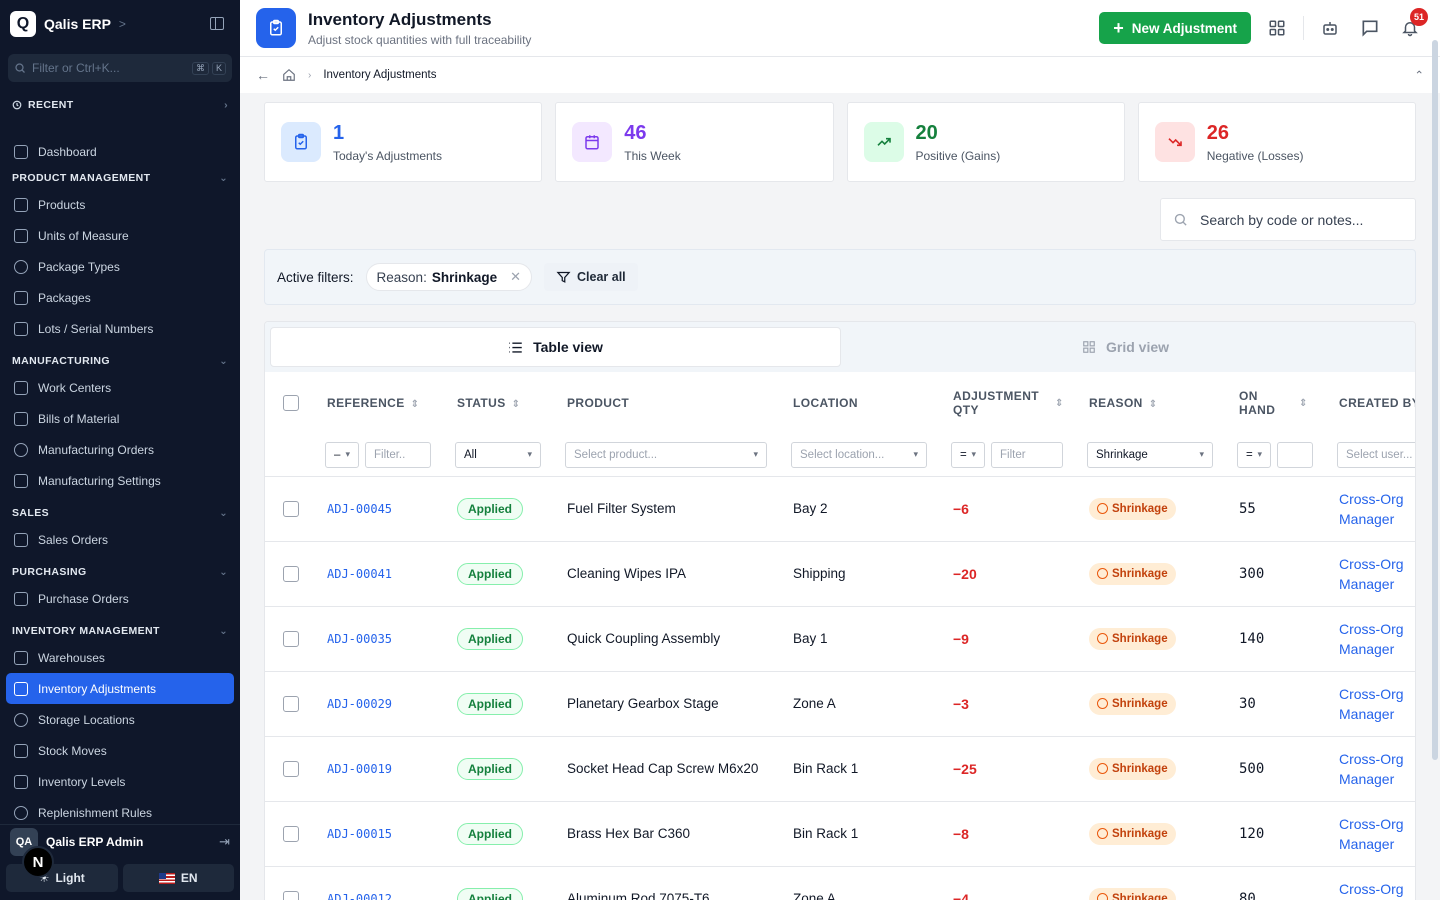 The width and height of the screenshot is (1440, 900). Describe the element at coordinates (120, 68) in the screenshot. I see `sidebar-search-input: Filter or Ctrl+K... ⌘ K` at that location.